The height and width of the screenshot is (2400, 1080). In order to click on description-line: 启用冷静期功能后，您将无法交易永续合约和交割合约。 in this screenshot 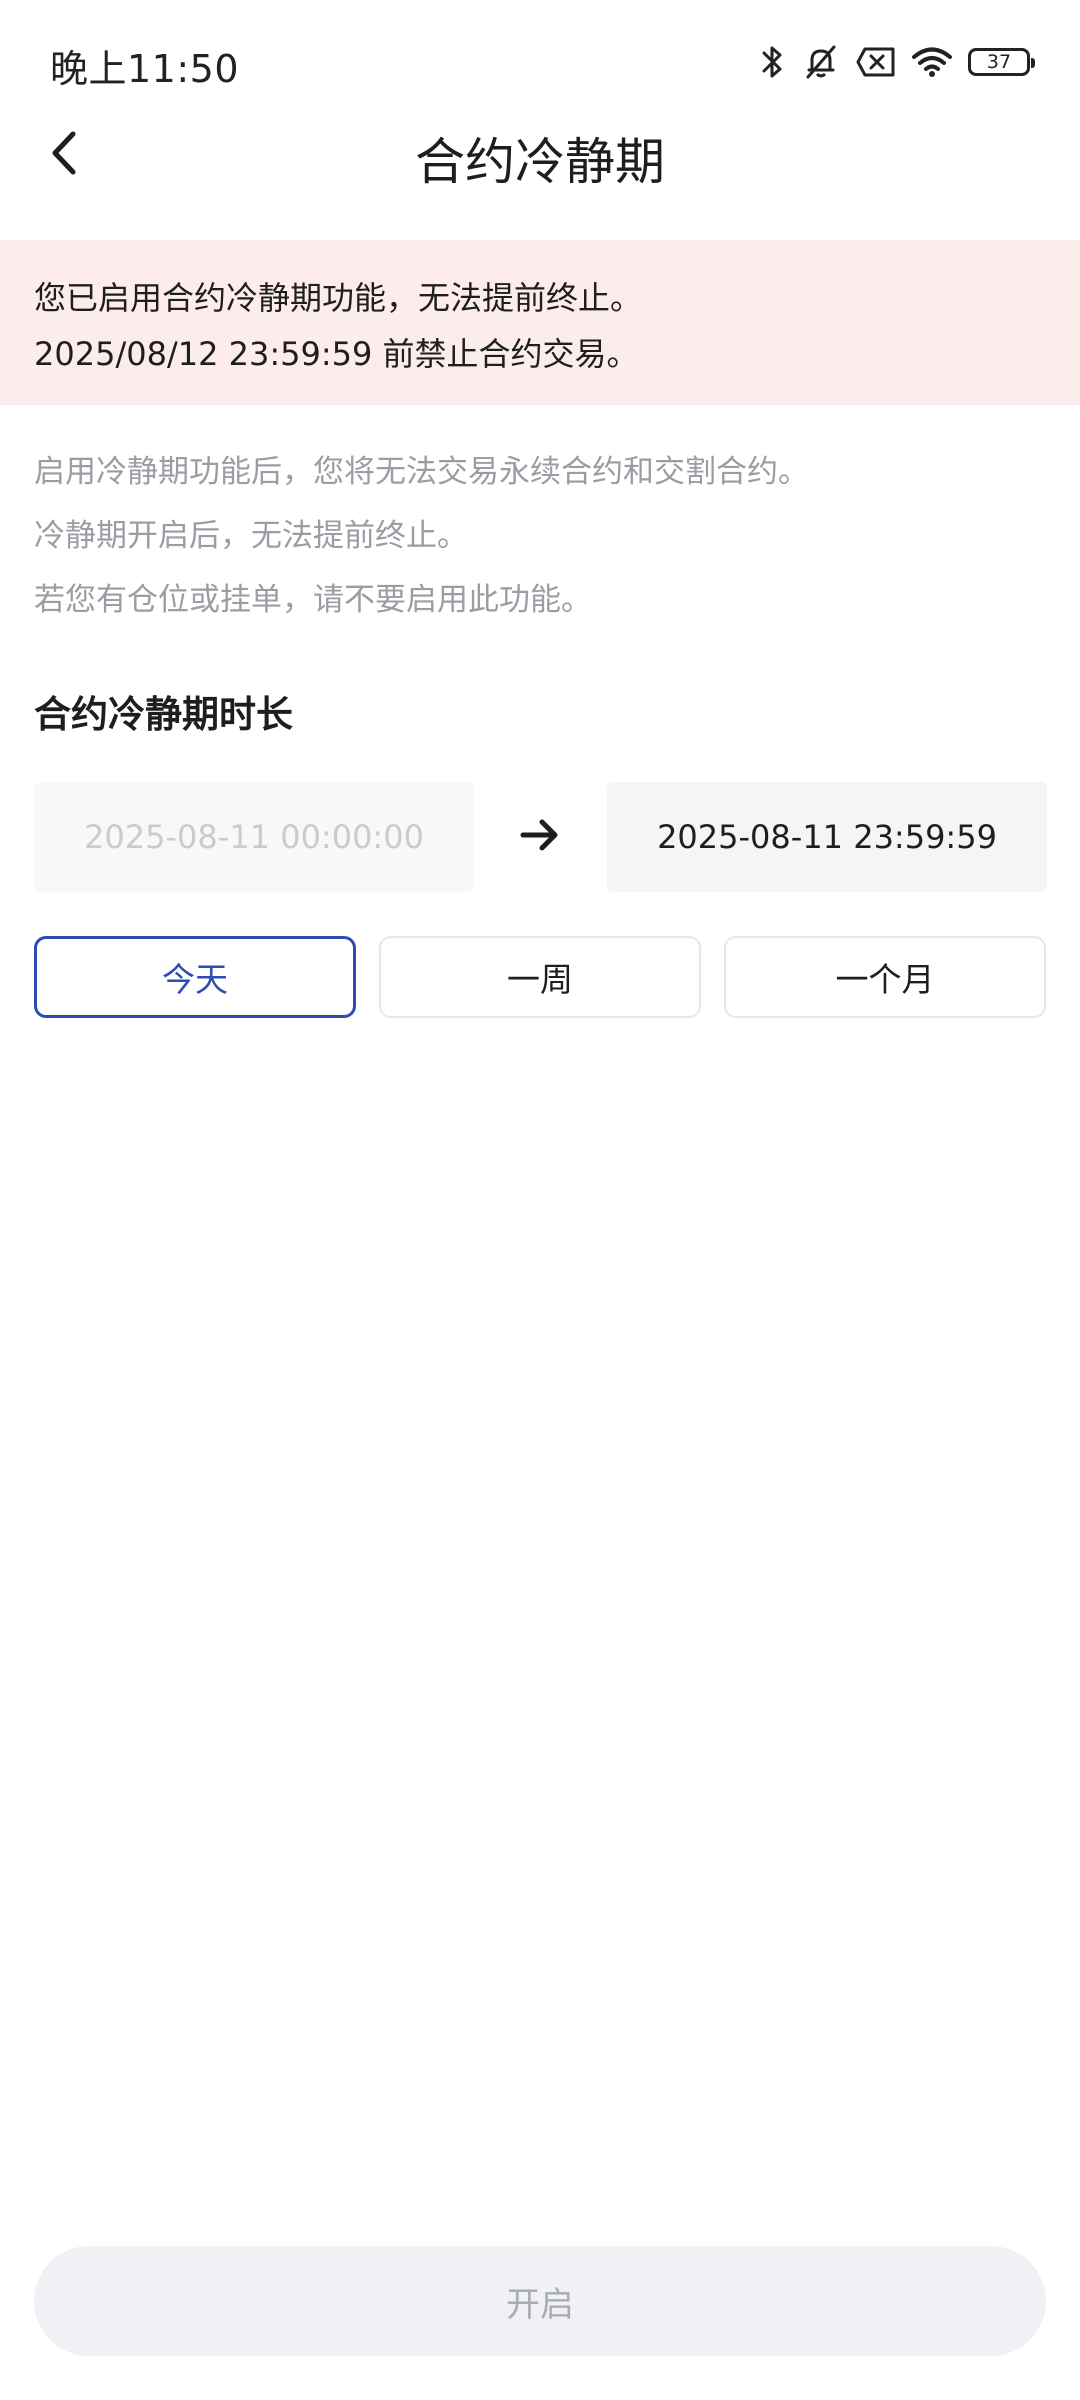, I will do `click(421, 472)`.